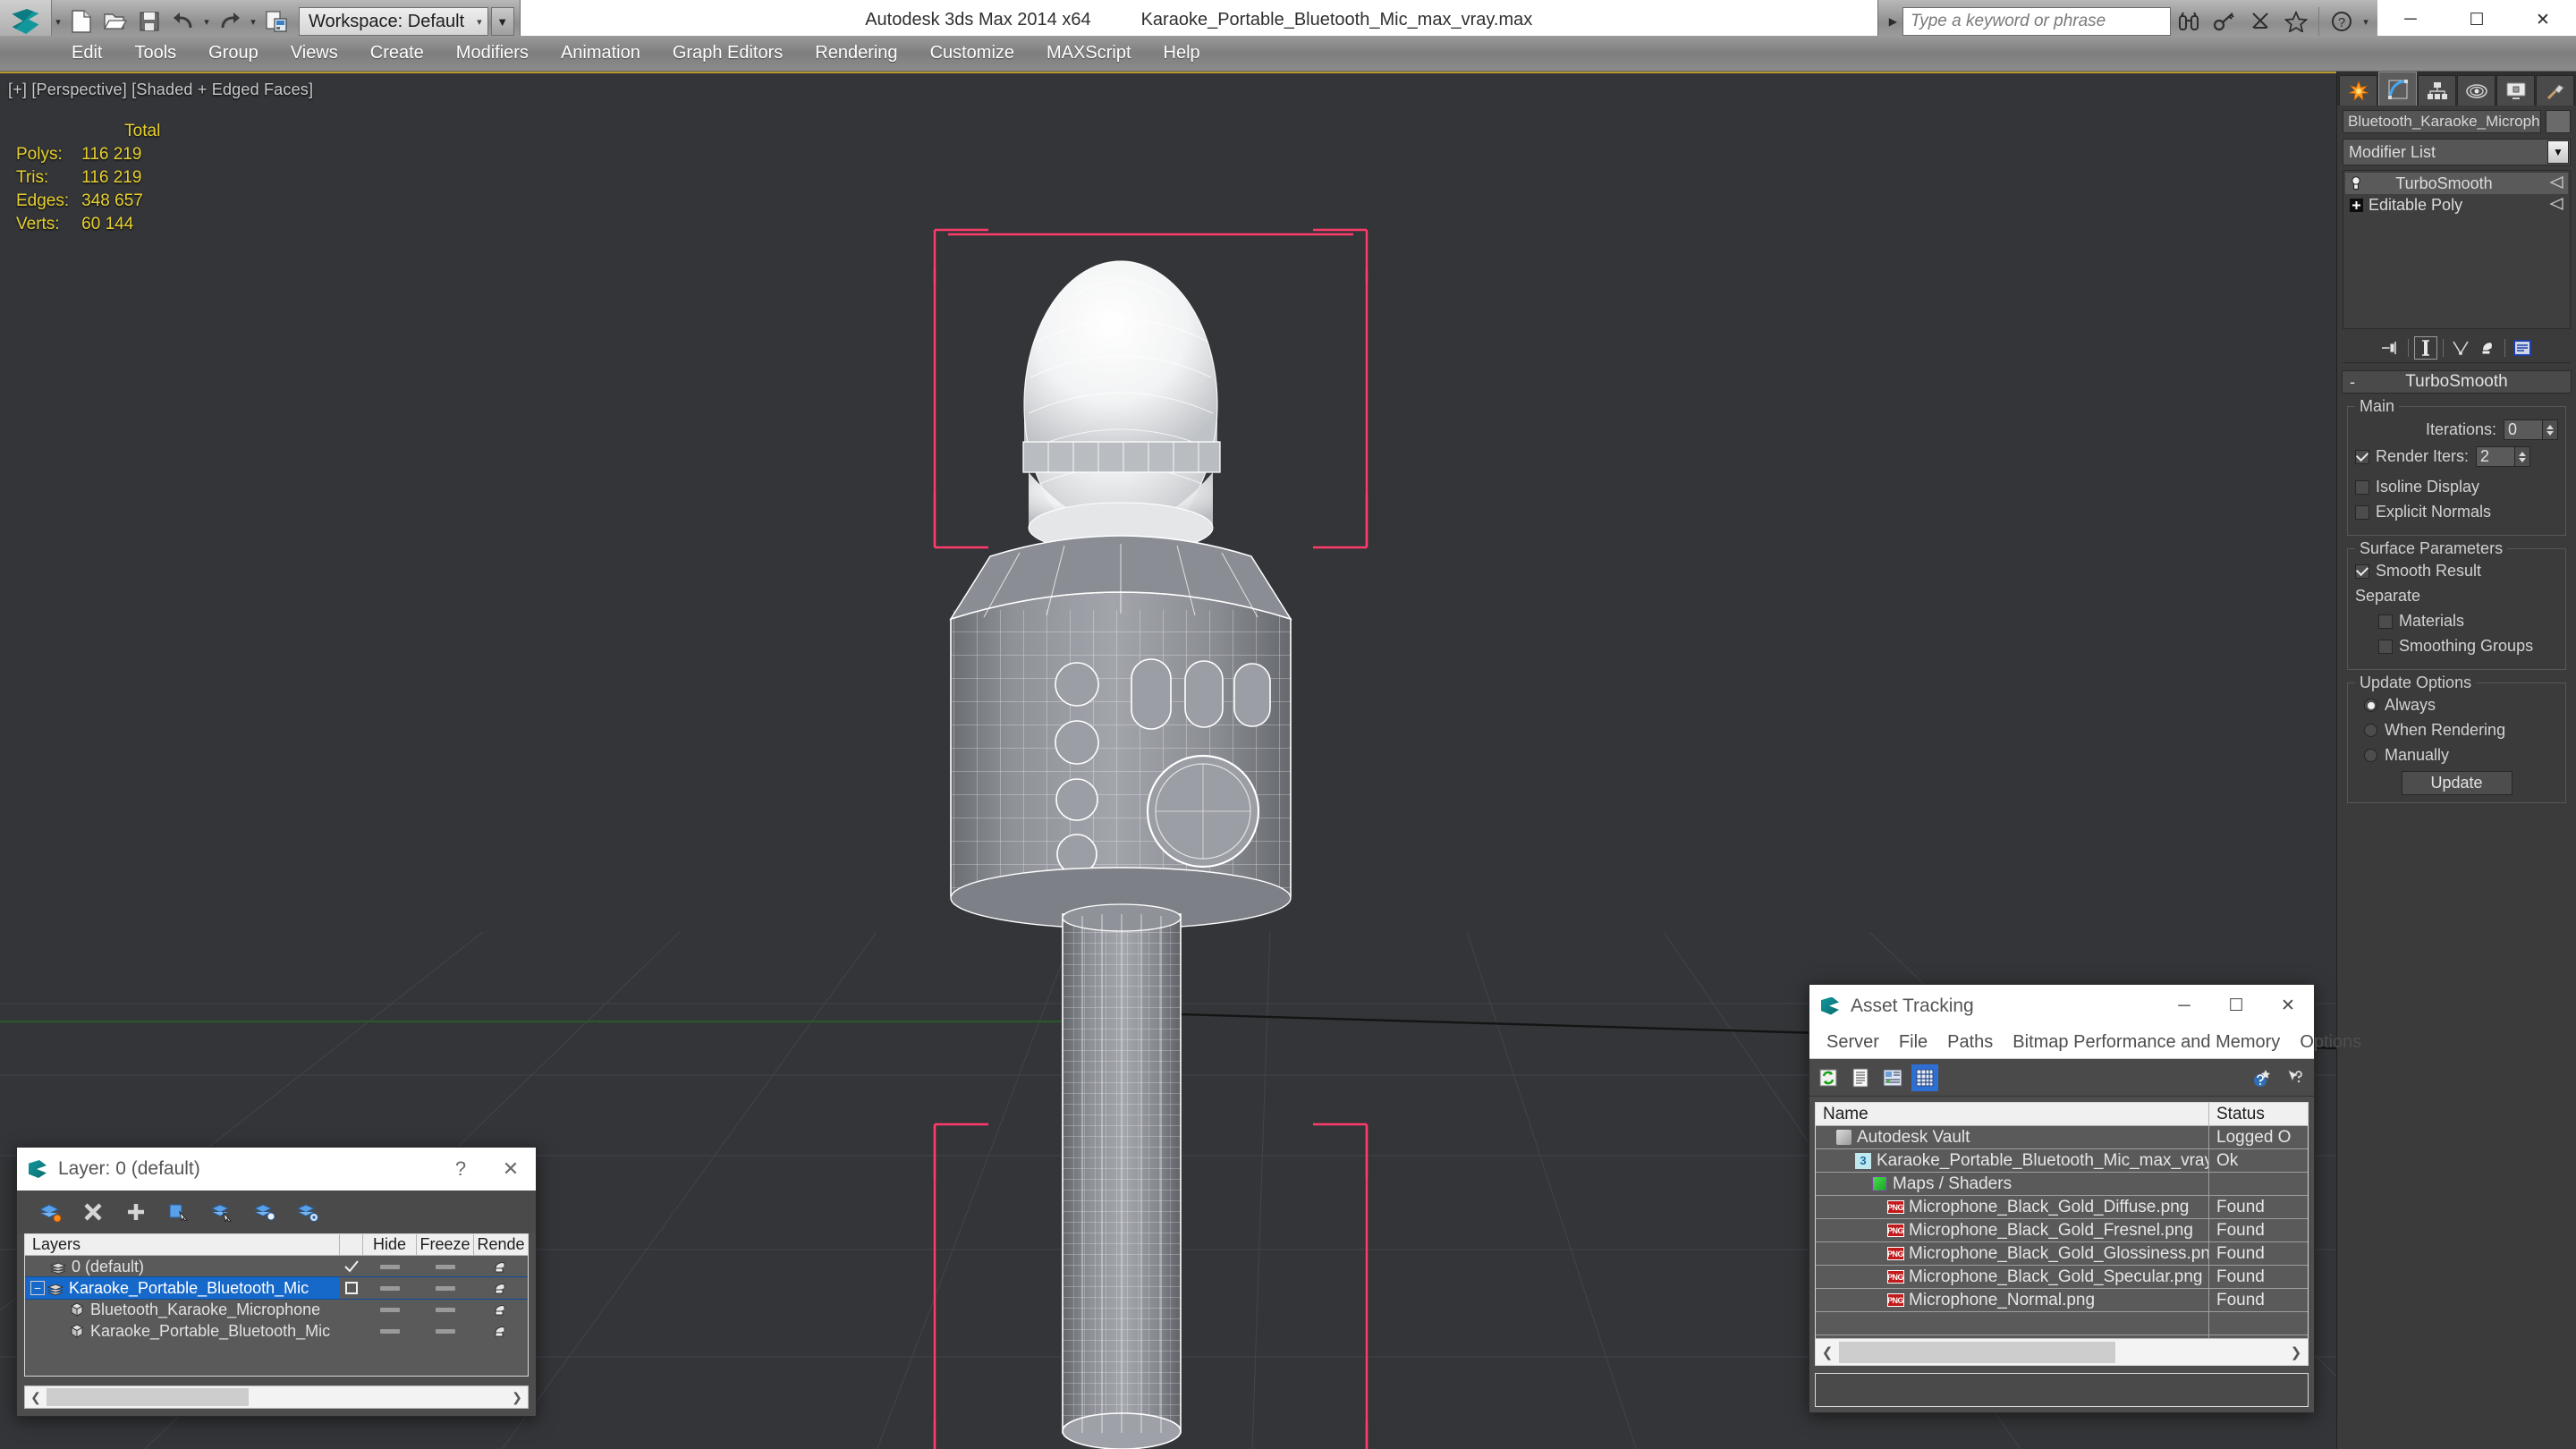 The width and height of the screenshot is (2576, 1449). Describe the element at coordinates (2258, 1114) in the screenshot. I see `column-header-status: Status` at that location.